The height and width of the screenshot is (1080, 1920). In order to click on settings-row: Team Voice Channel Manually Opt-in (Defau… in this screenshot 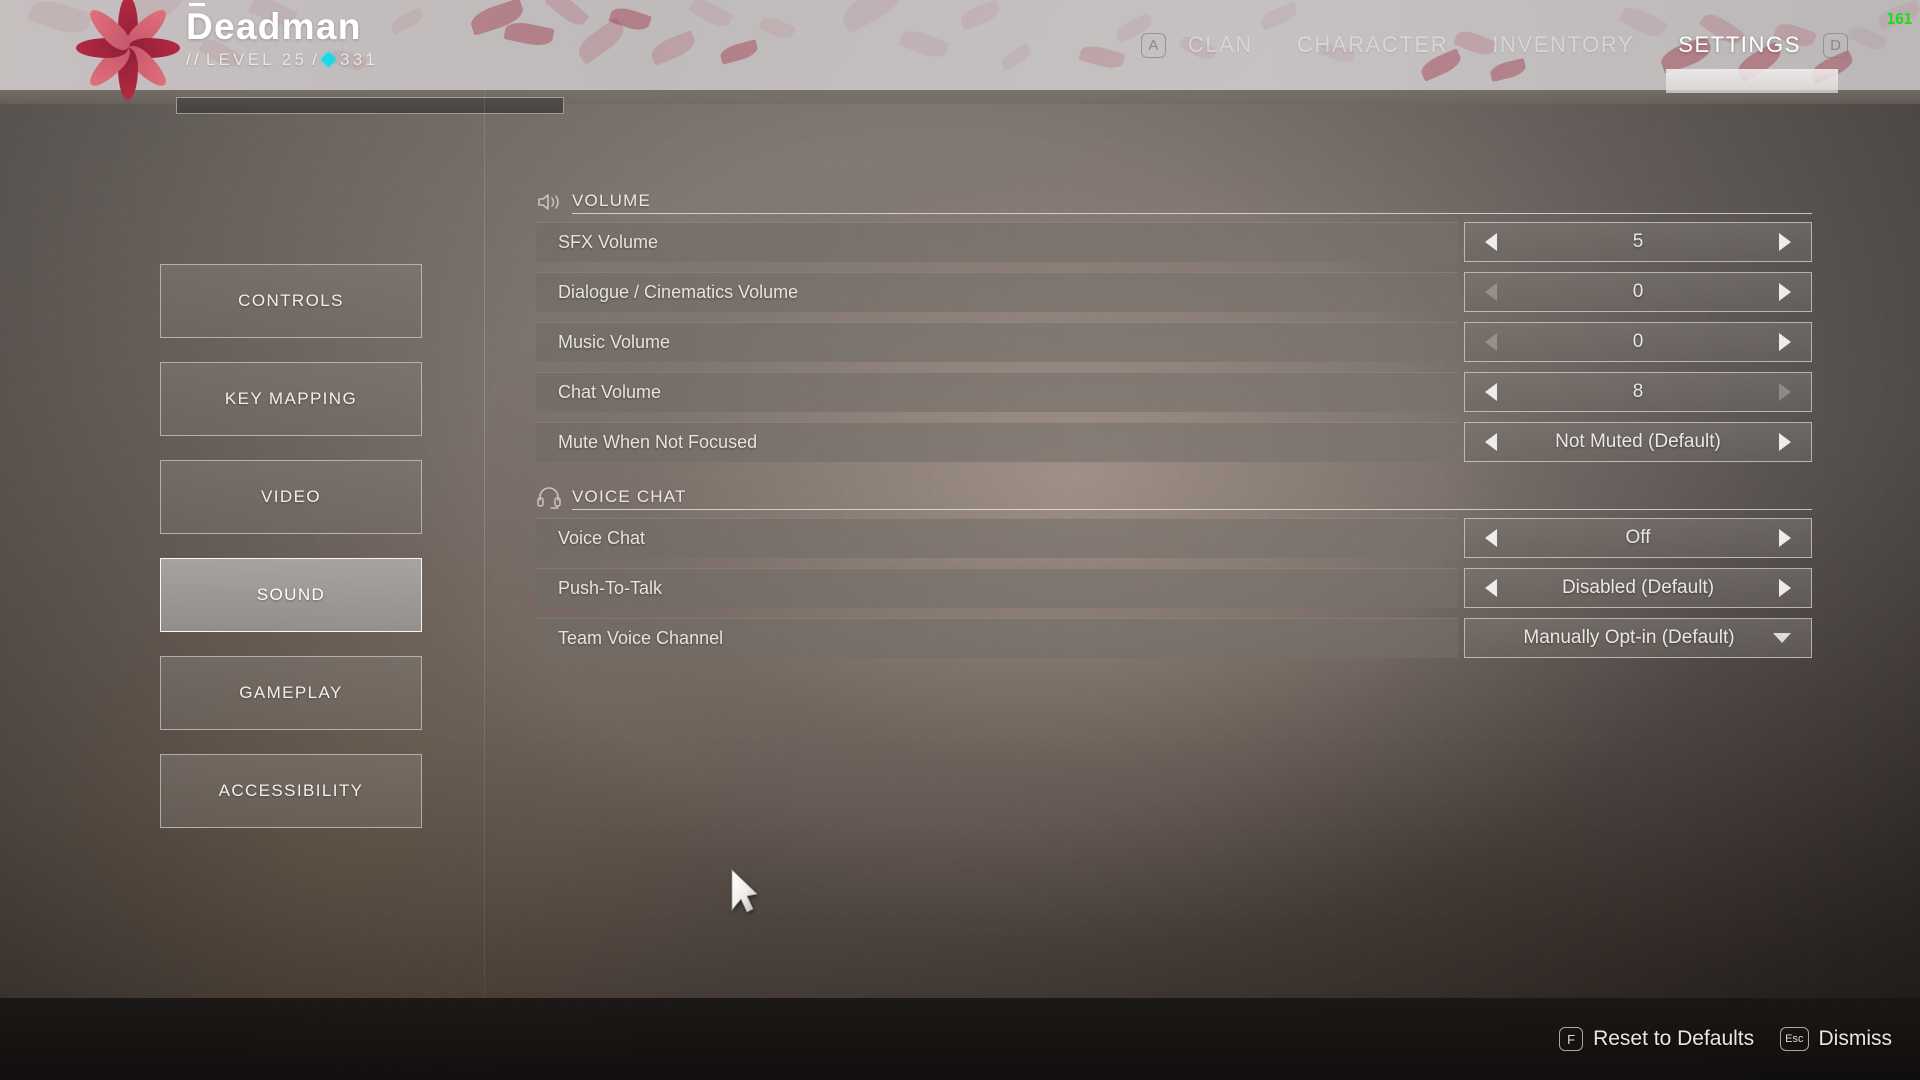, I will do `click(1174, 638)`.